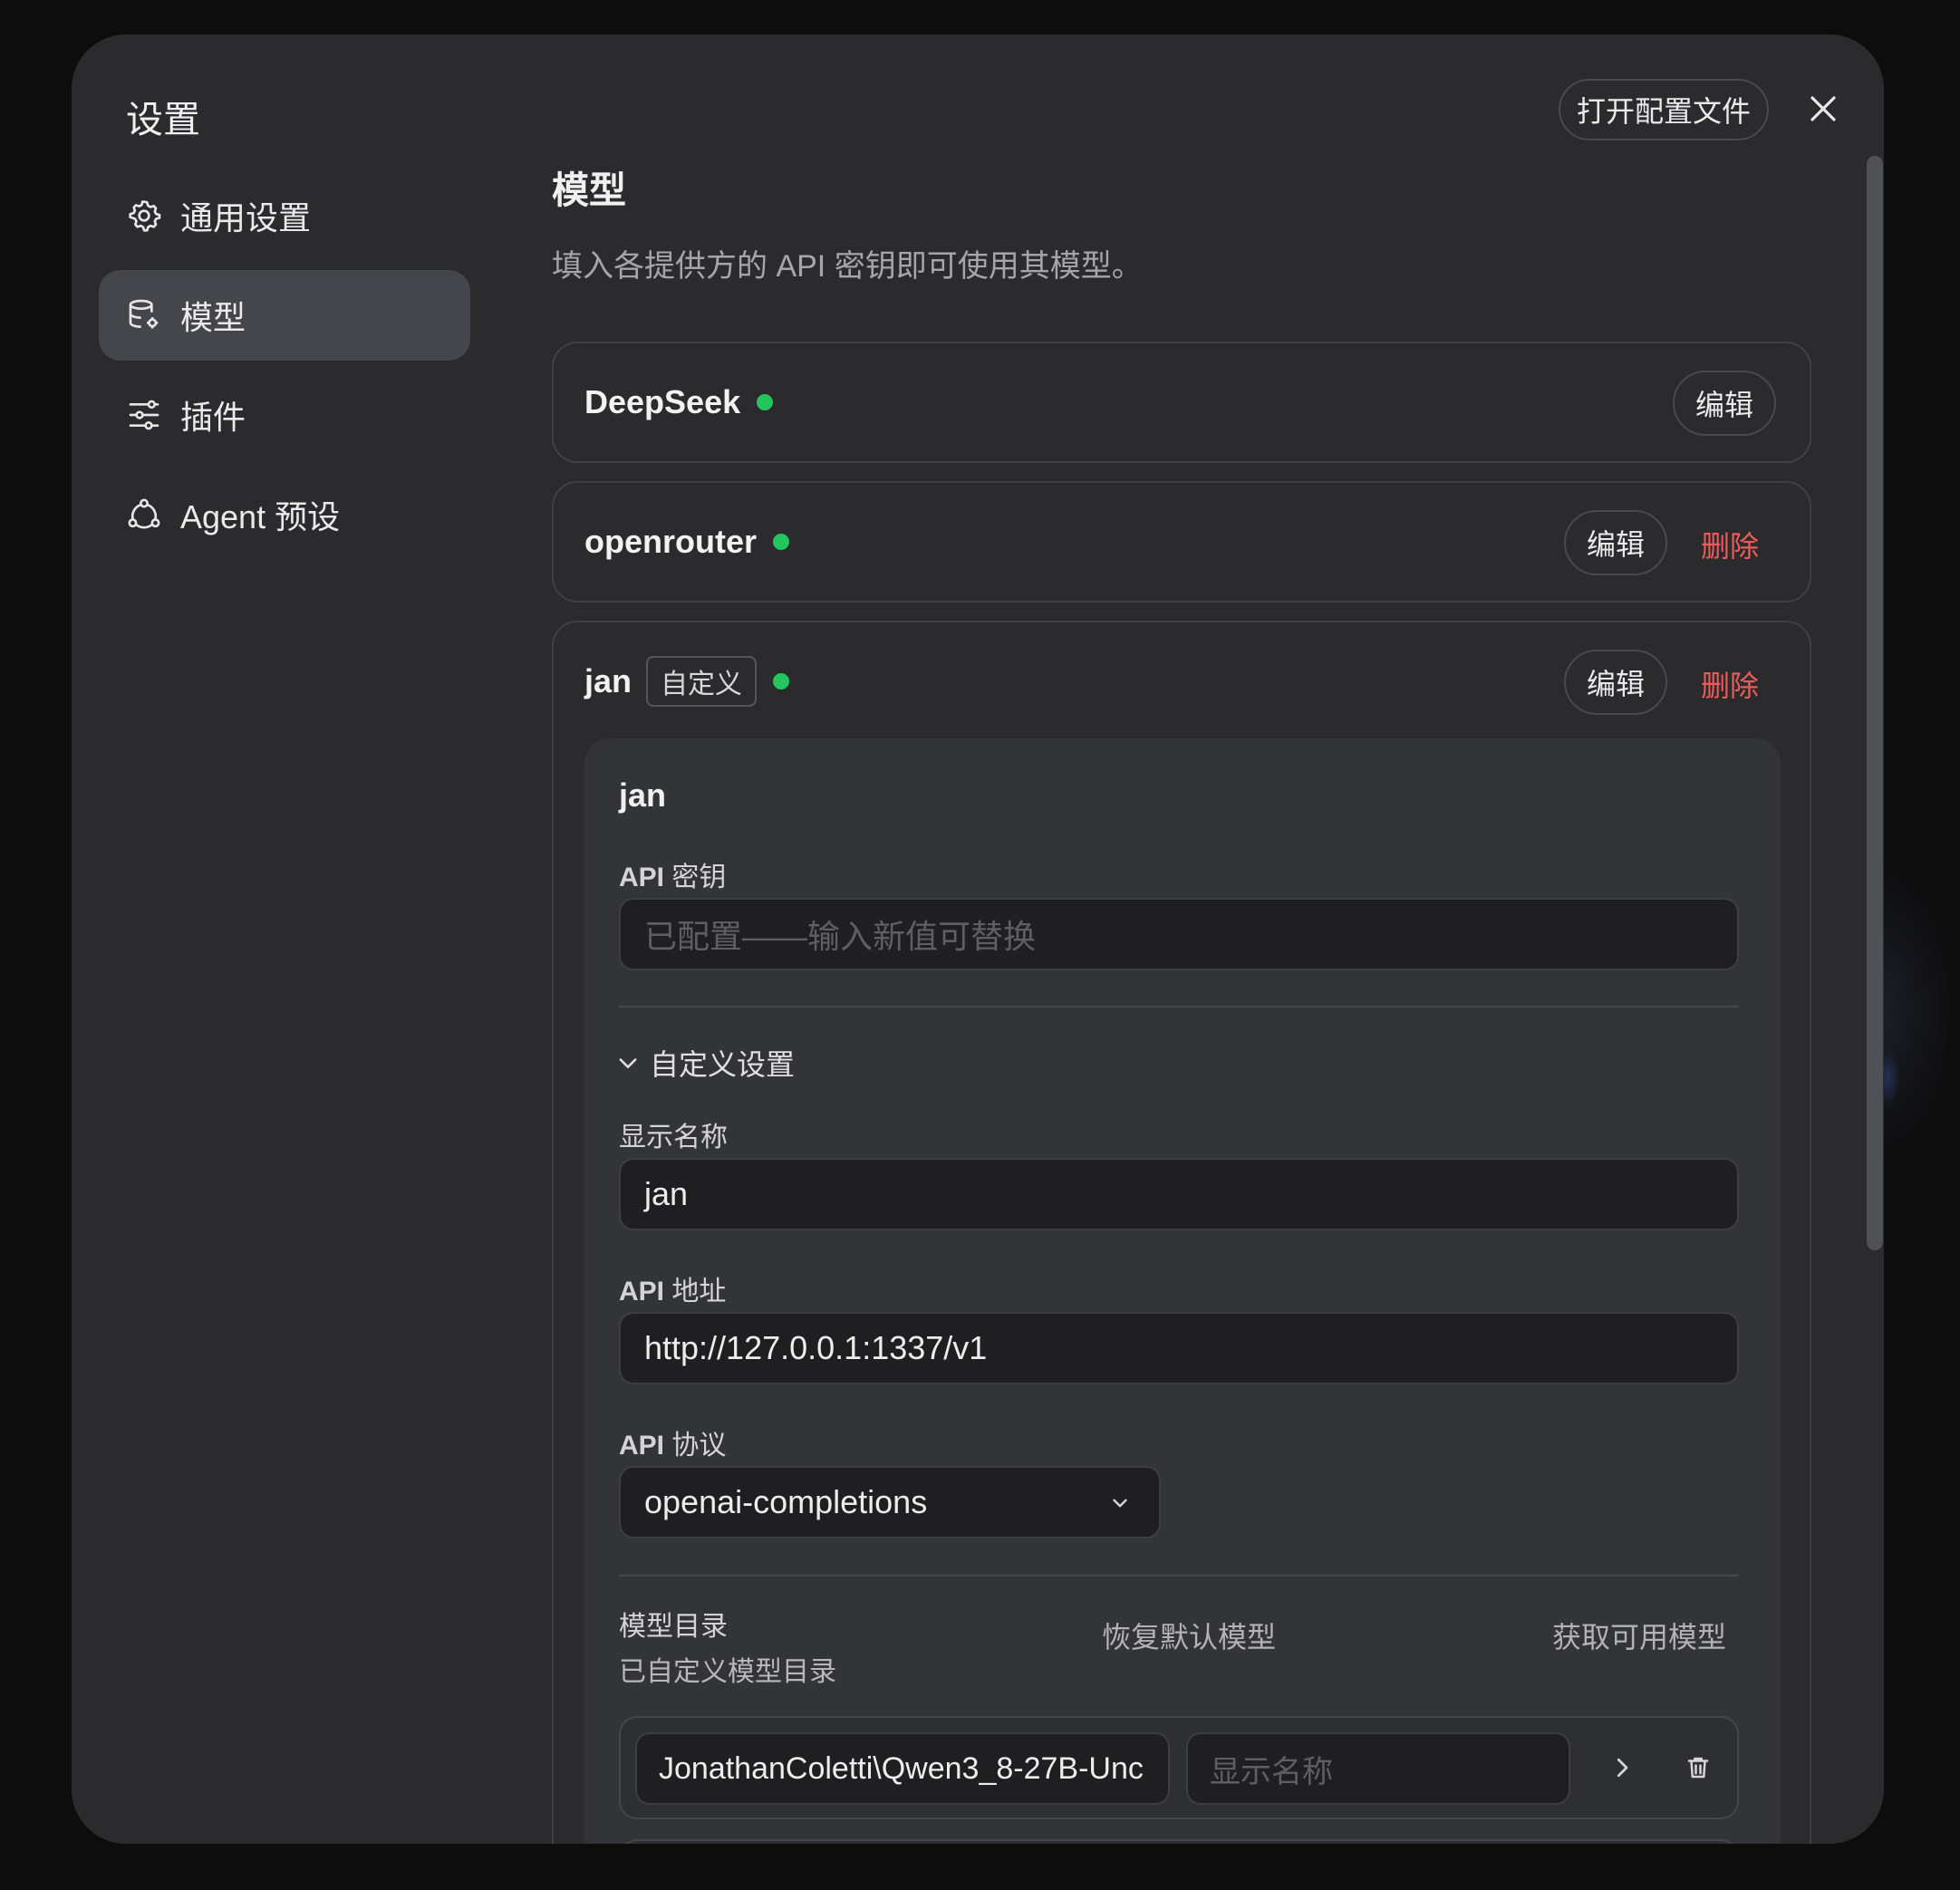  I want to click on agent-icon, so click(144, 515).